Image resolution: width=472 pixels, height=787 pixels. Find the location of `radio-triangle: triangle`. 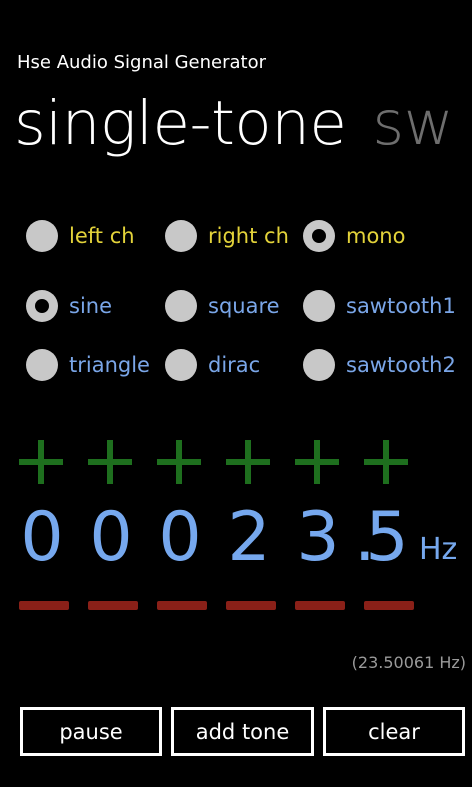

radio-triangle: triangle is located at coordinates (88, 365).